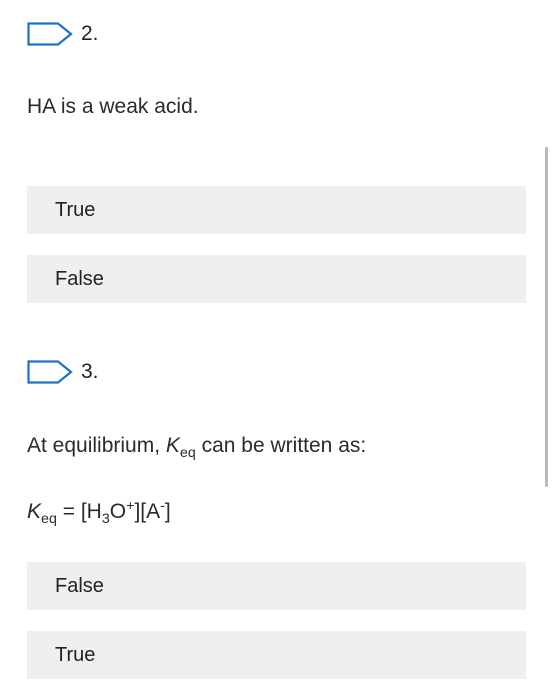 The image size is (554, 700). I want to click on question-2-header: 2., so click(63, 34).